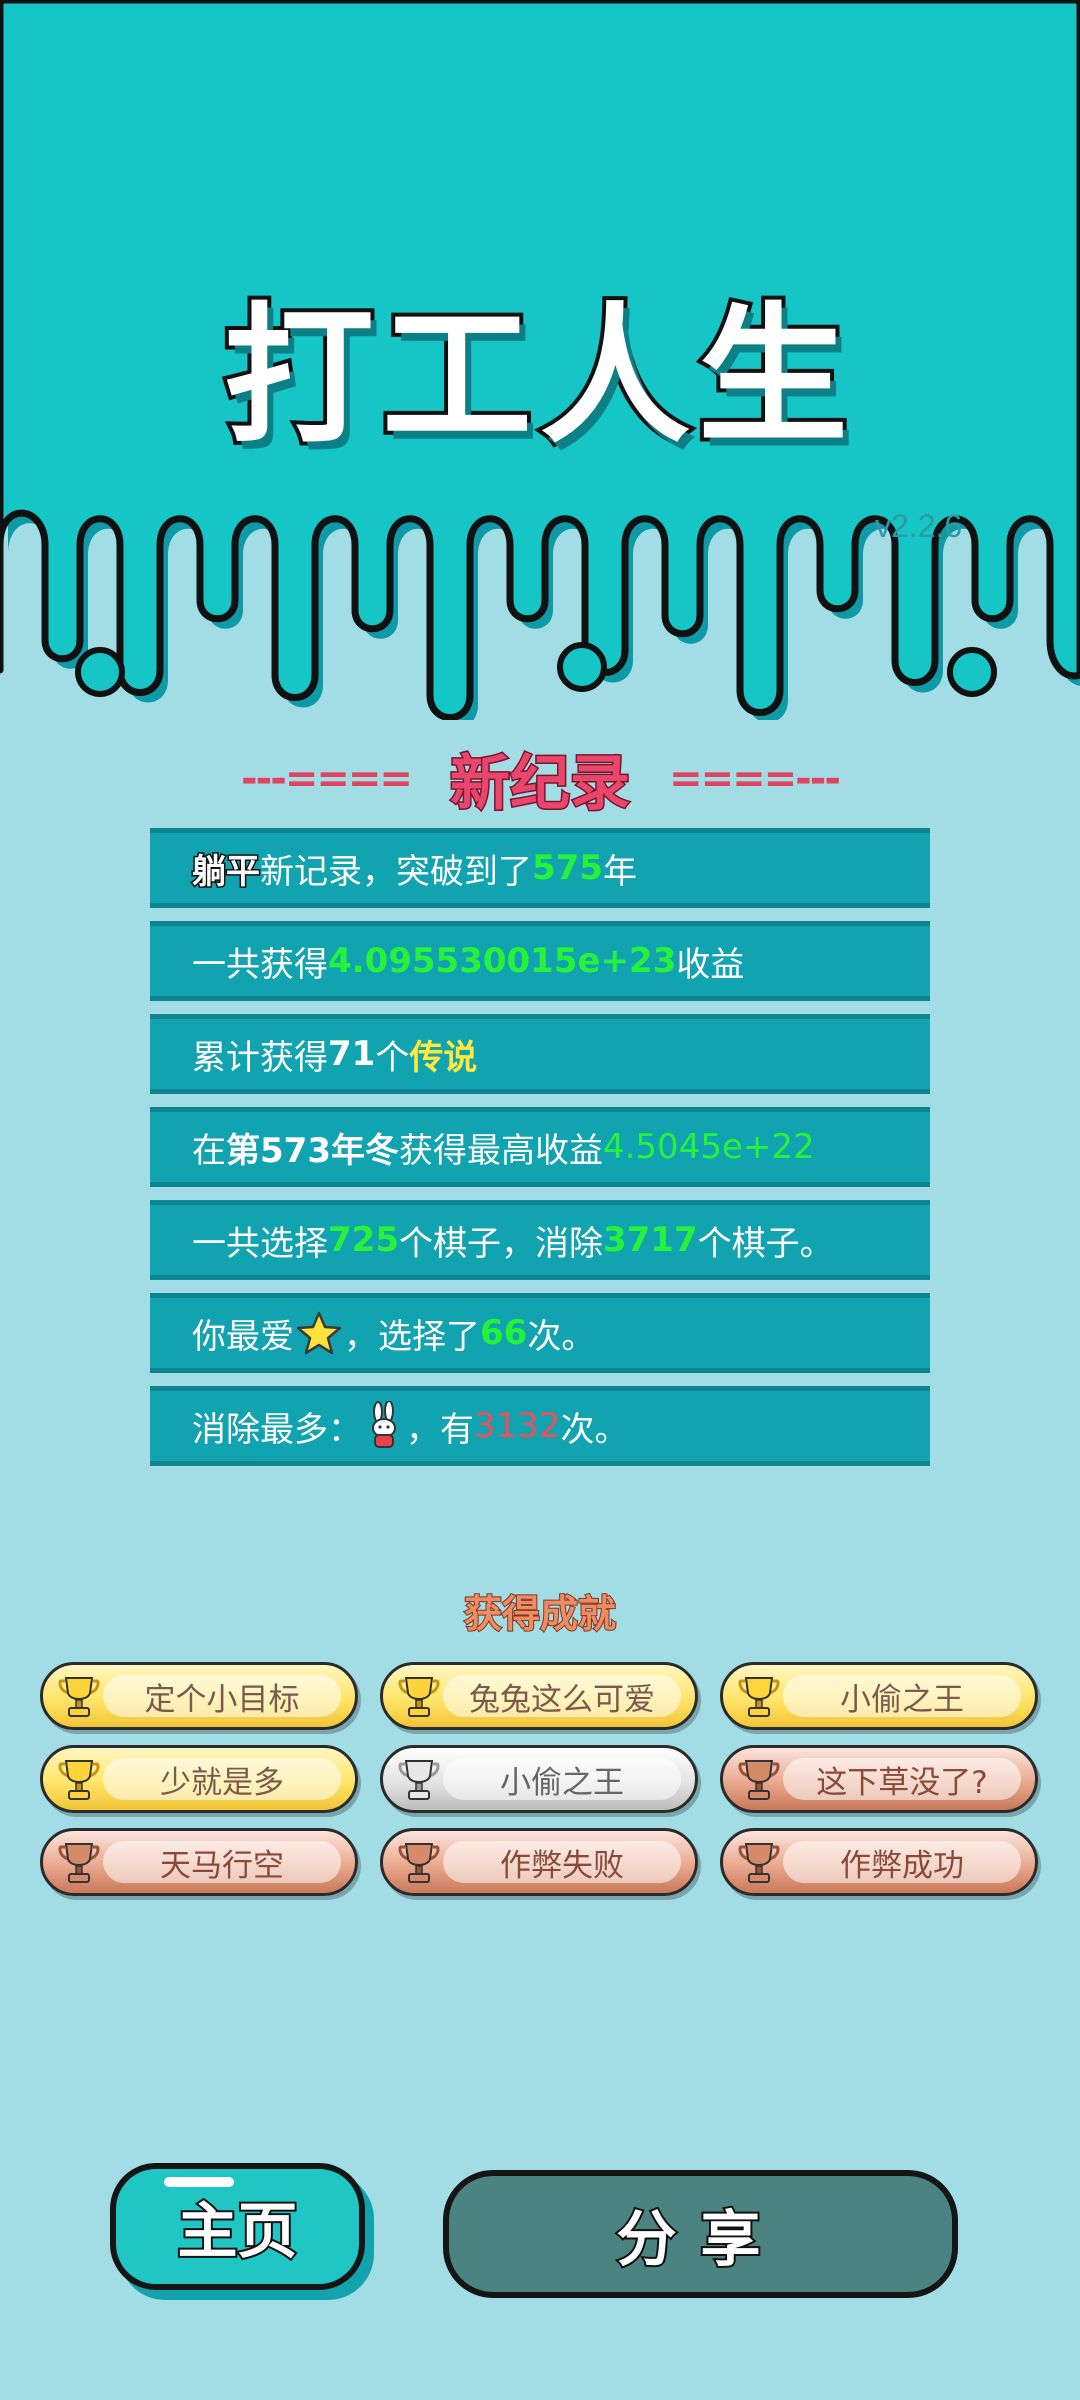 This screenshot has width=1080, height=2400. I want to click on game-title: 打工人生, so click(538, 377).